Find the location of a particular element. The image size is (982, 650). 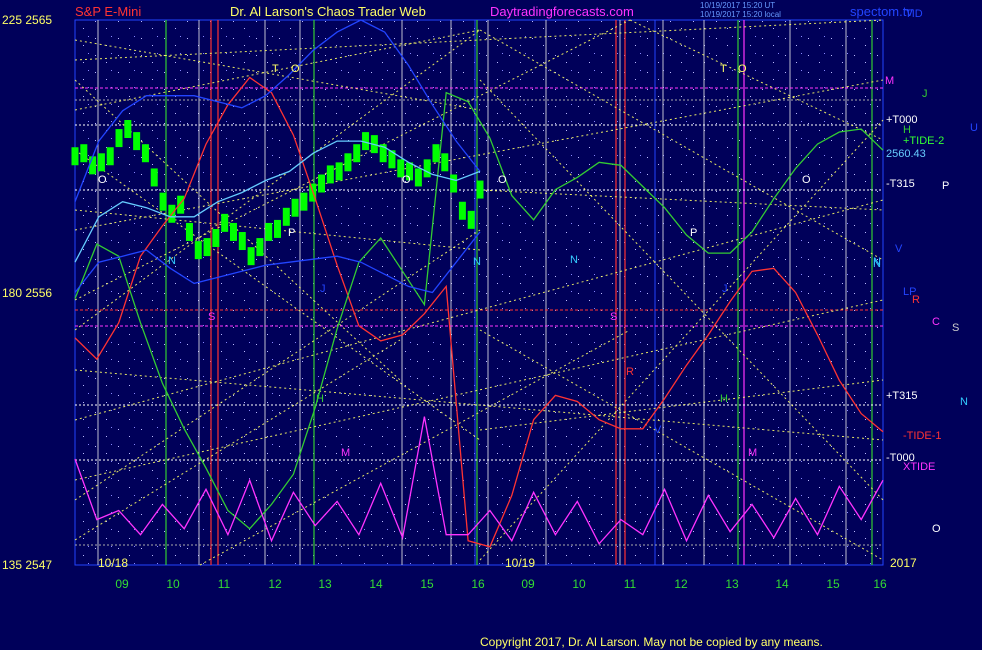

date-label: 2017 is located at coordinates (903, 563).